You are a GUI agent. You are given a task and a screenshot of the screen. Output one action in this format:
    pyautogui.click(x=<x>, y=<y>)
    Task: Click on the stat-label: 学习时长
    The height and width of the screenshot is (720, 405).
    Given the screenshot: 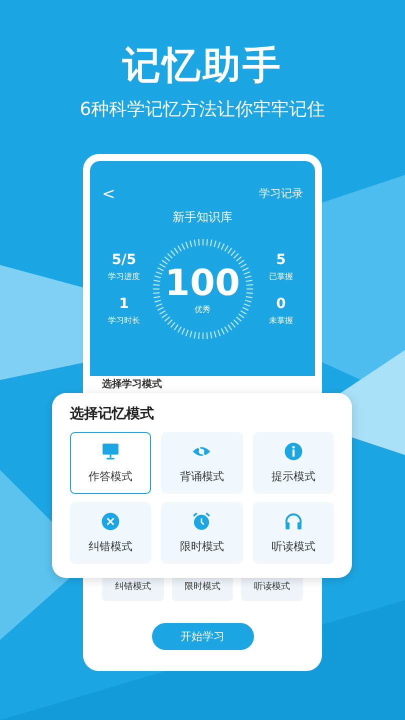 What is the action you would take?
    pyautogui.click(x=124, y=320)
    